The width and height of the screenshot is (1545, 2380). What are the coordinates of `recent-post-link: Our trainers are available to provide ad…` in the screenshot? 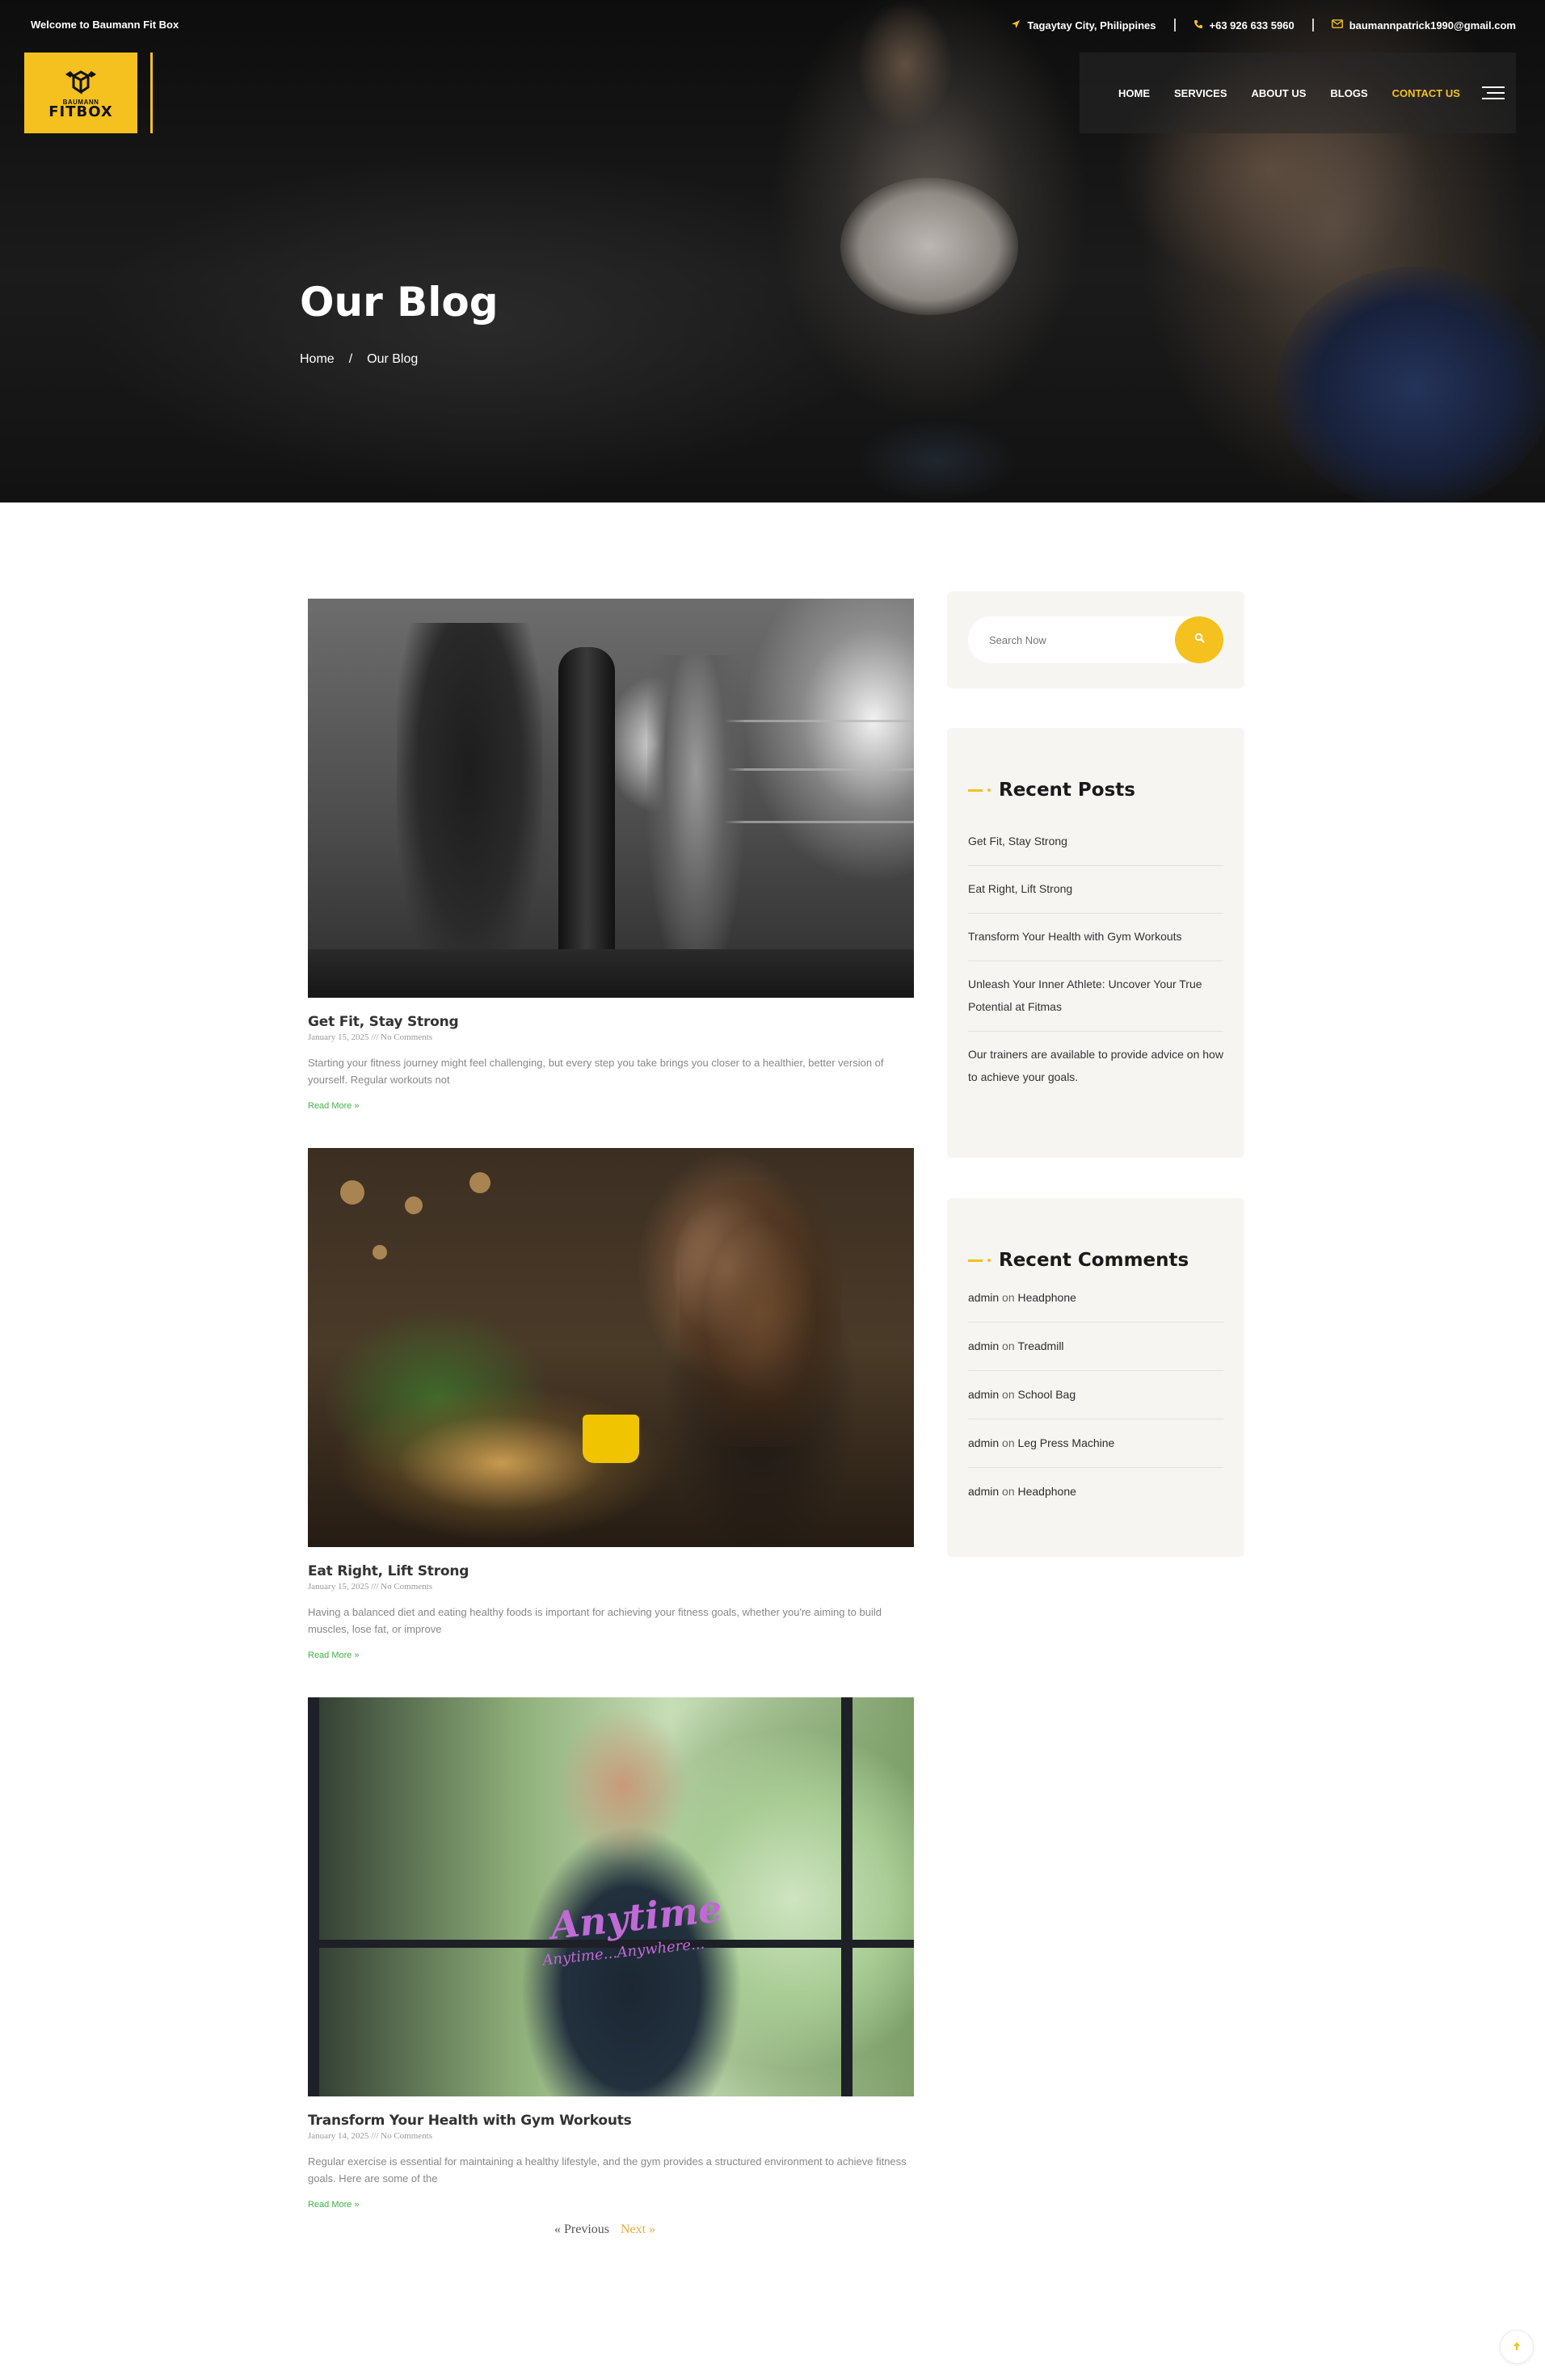 It's located at (1095, 1066).